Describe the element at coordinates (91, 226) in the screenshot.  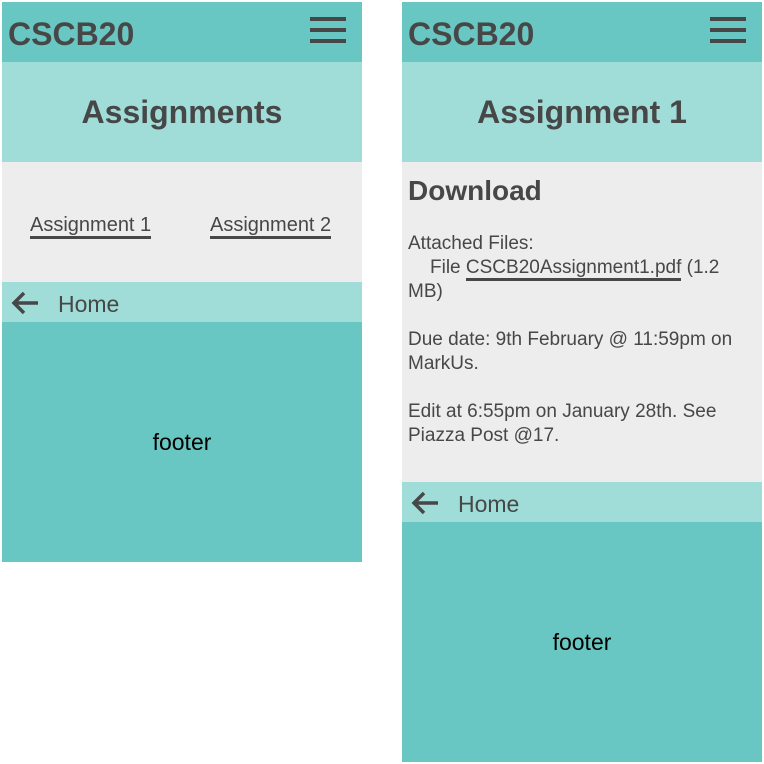
I see `assignment-1-link: Assignment 1` at that location.